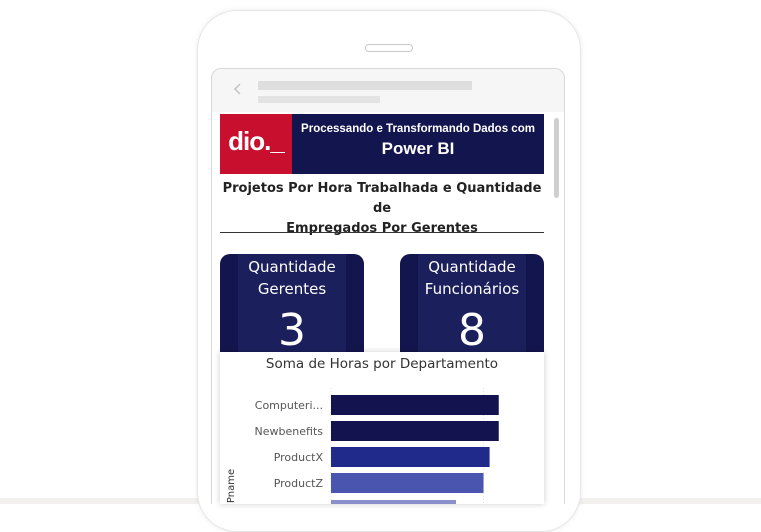 The image size is (761, 532). I want to click on back-arrow-icon, so click(238, 89).